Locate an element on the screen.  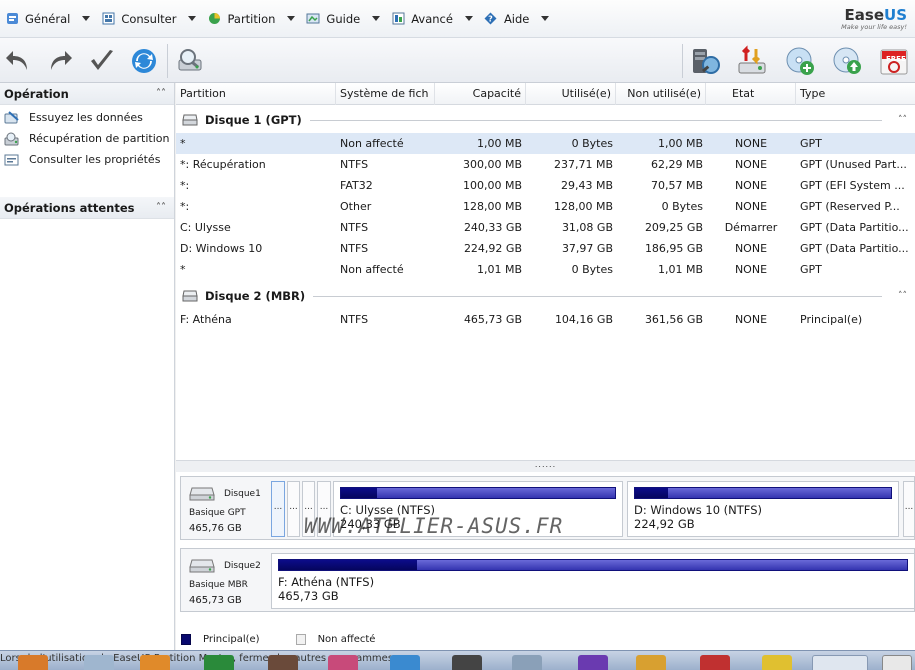
sidebar-item-properties: Consulter les propriétés is located at coordinates (87, 159).